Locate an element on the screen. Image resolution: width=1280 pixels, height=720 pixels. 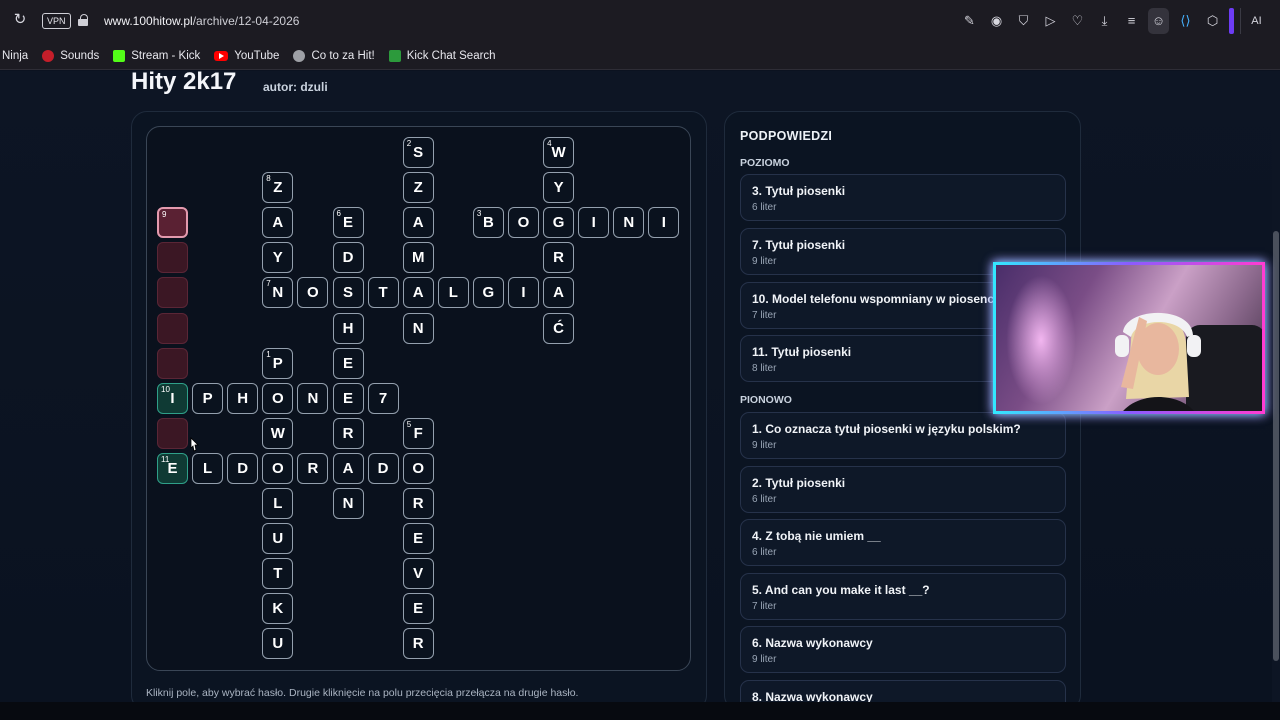
crossword-cell: 2S is located at coordinates (418, 152).